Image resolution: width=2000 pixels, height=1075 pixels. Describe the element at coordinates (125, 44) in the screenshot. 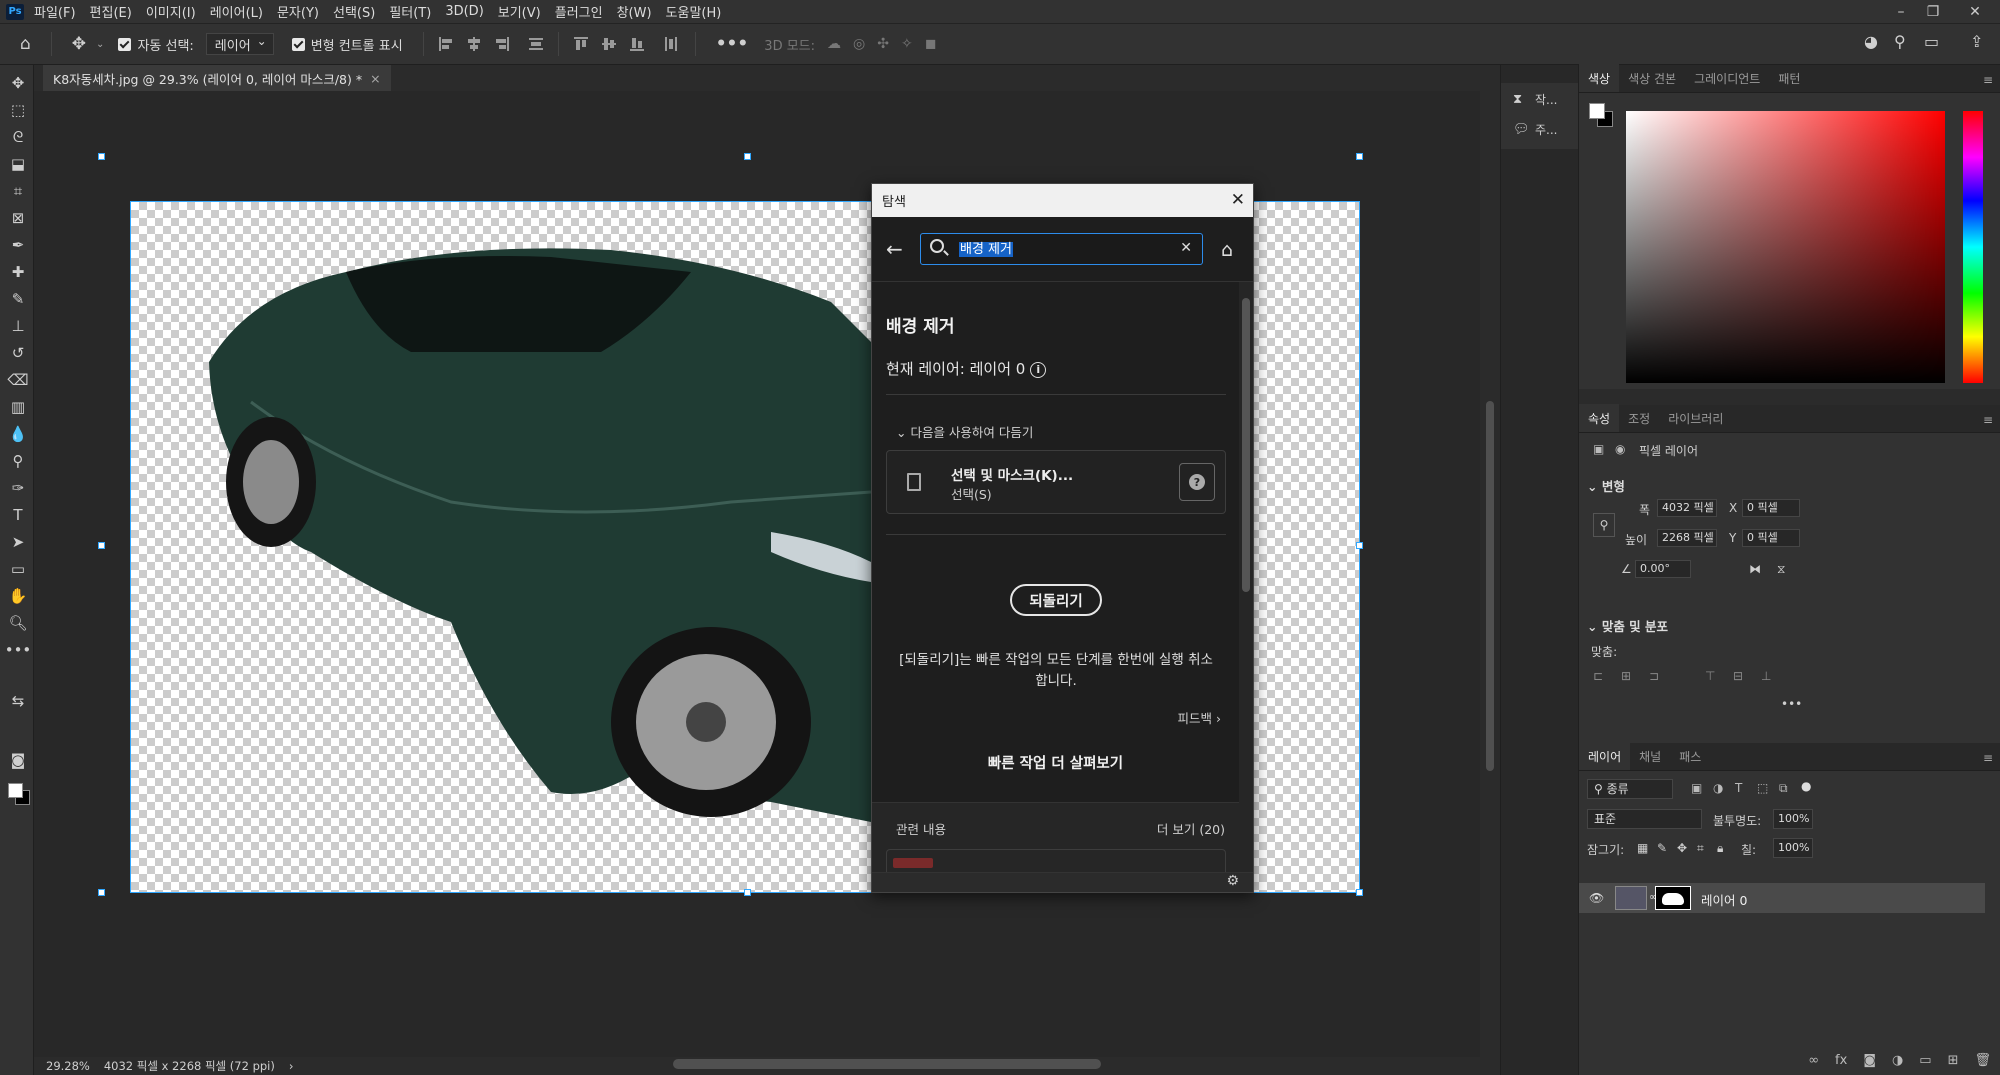

I see `auto-select-checkbox` at that location.